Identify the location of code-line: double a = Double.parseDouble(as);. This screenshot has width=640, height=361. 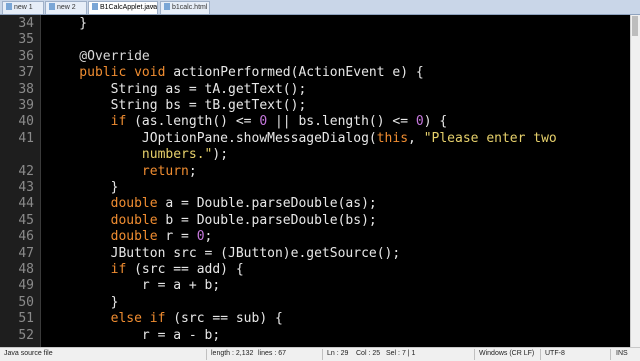
(212, 204).